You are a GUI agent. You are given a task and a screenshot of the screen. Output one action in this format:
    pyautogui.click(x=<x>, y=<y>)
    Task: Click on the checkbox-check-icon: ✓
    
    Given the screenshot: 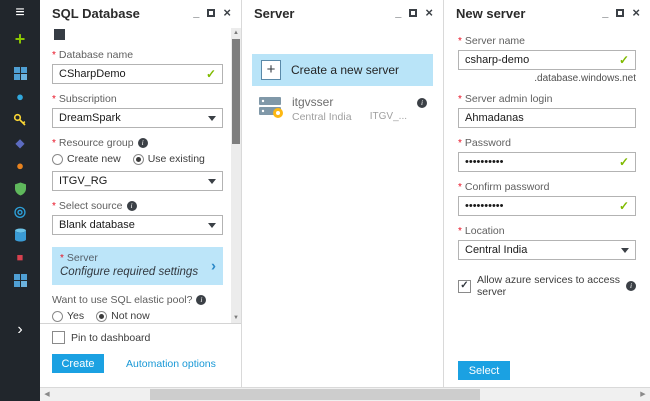 What is the action you would take?
    pyautogui.click(x=464, y=285)
    